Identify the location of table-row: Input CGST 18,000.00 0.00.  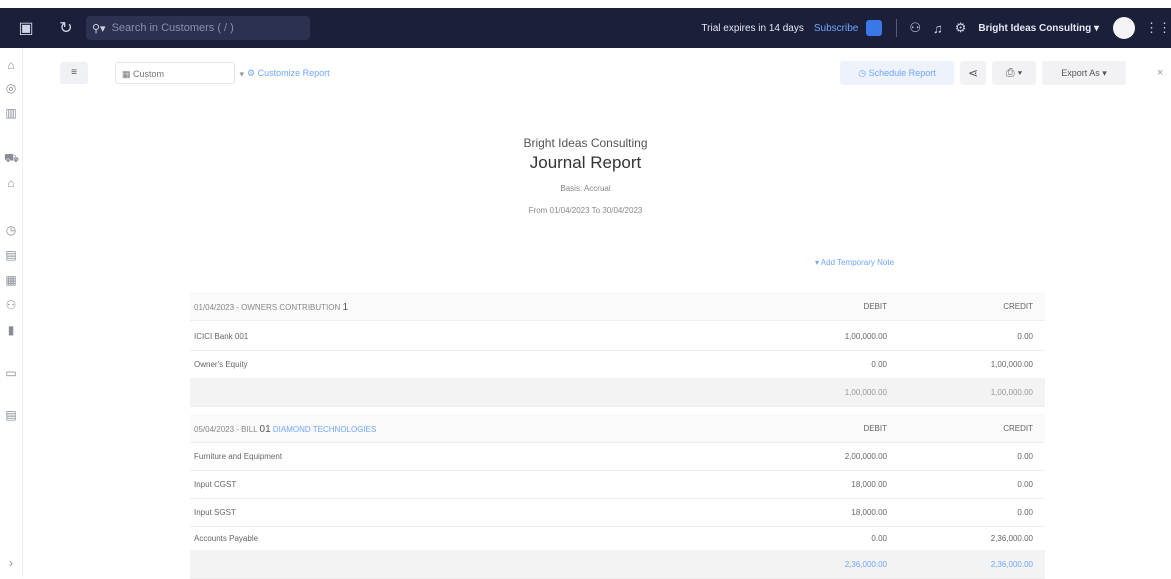
(617, 484).